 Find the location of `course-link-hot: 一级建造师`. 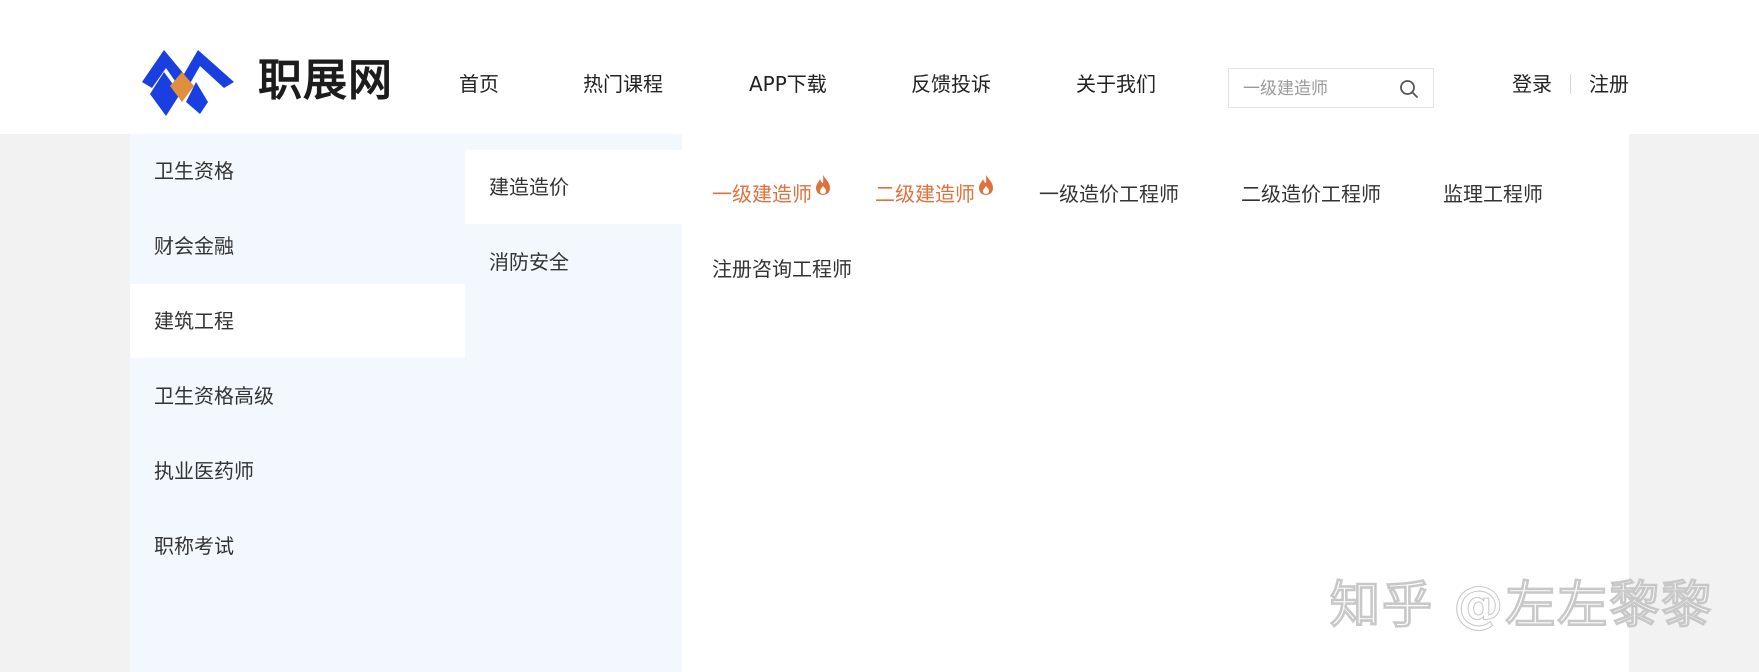

course-link-hot: 一级建造师 is located at coordinates (772, 191).